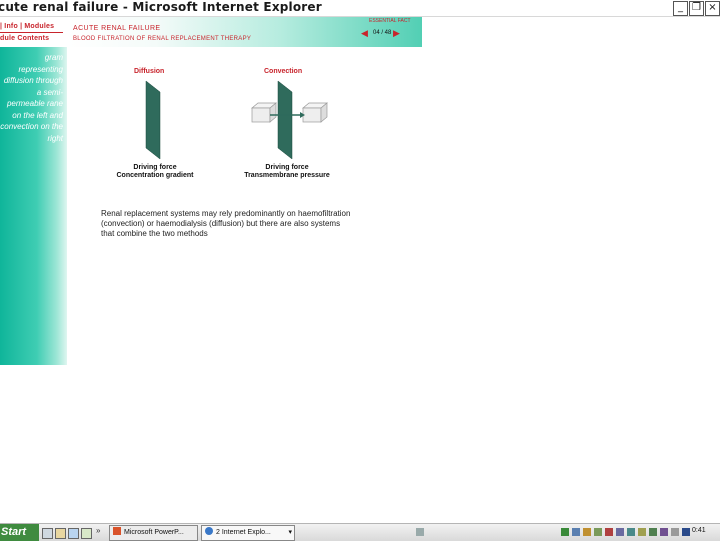  Describe the element at coordinates (382, 33) in the screenshot. I see `page-counter: 04 / 48` at that location.